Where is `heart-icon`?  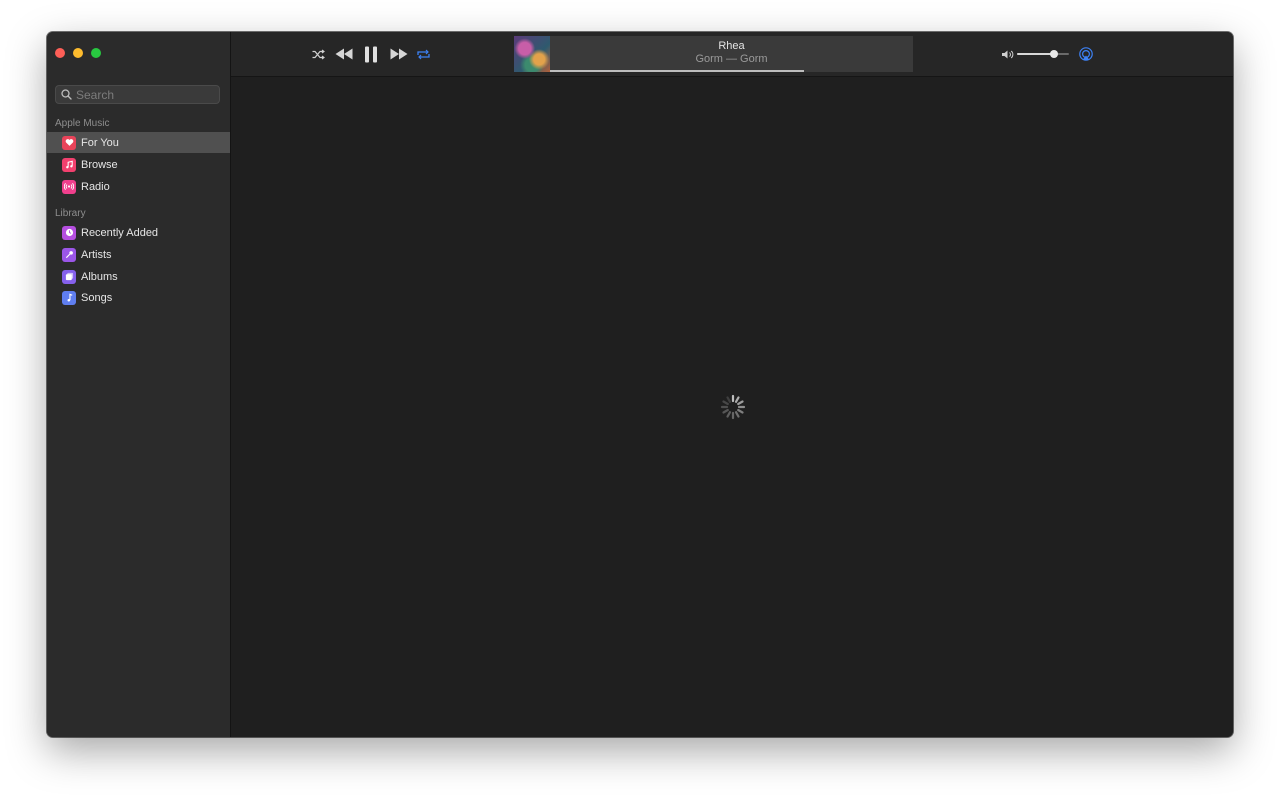
heart-icon is located at coordinates (69, 142).